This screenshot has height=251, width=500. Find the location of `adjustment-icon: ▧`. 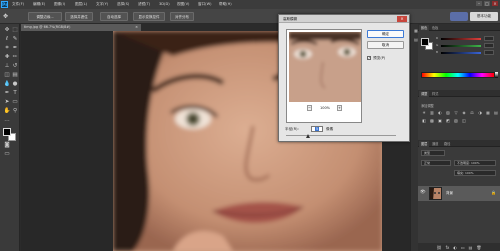

adjustment-icon: ▧ is located at coordinates (456, 120).